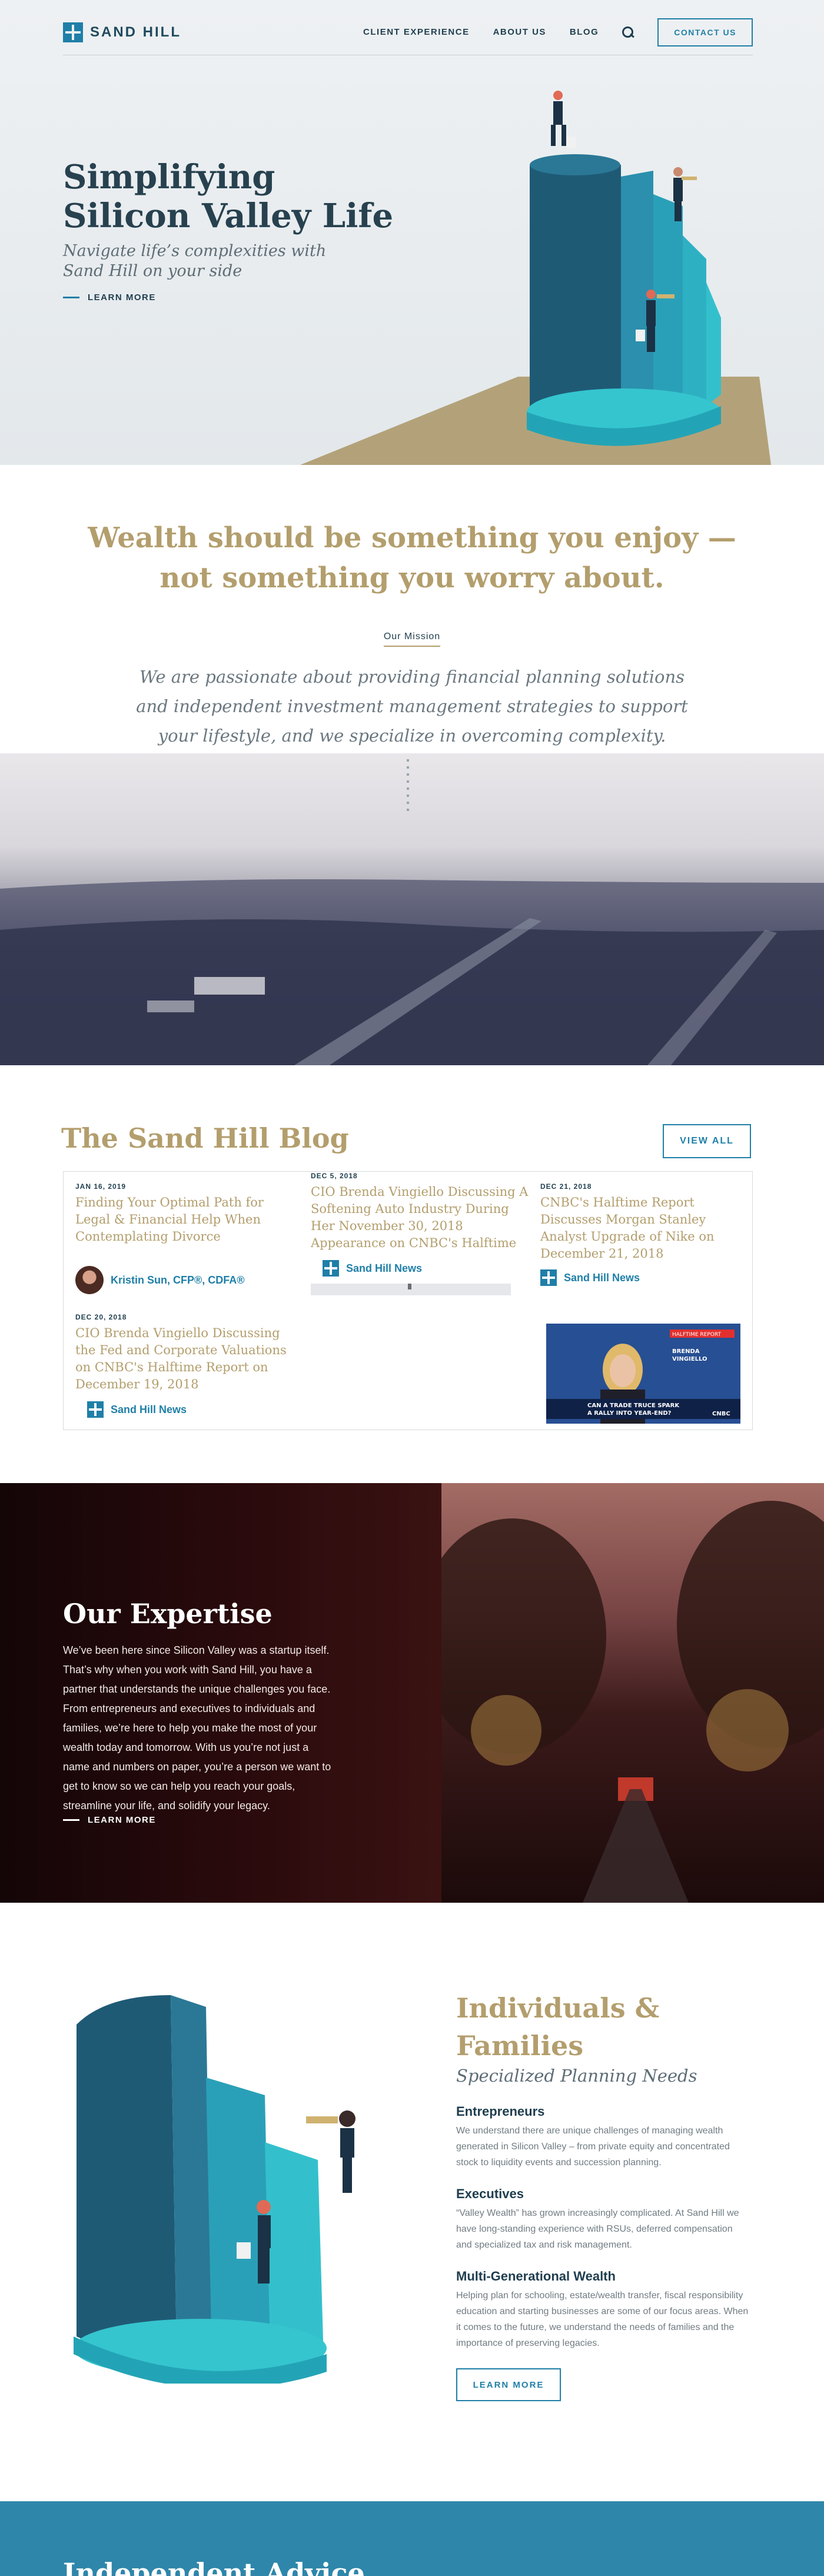 The height and width of the screenshot is (2576, 824). I want to click on street-photo, so click(621, 1693).